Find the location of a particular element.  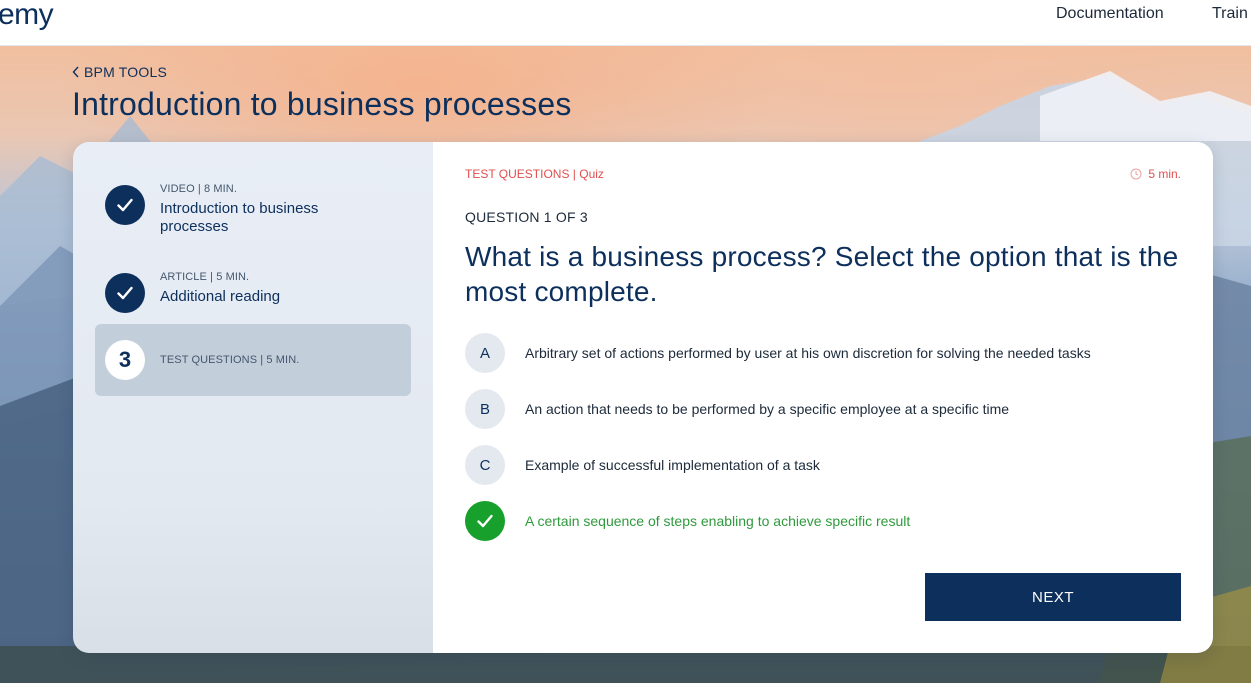

sidebar-step-article: ARTICLE | 5 MIN. Additional reading is located at coordinates (253, 294).